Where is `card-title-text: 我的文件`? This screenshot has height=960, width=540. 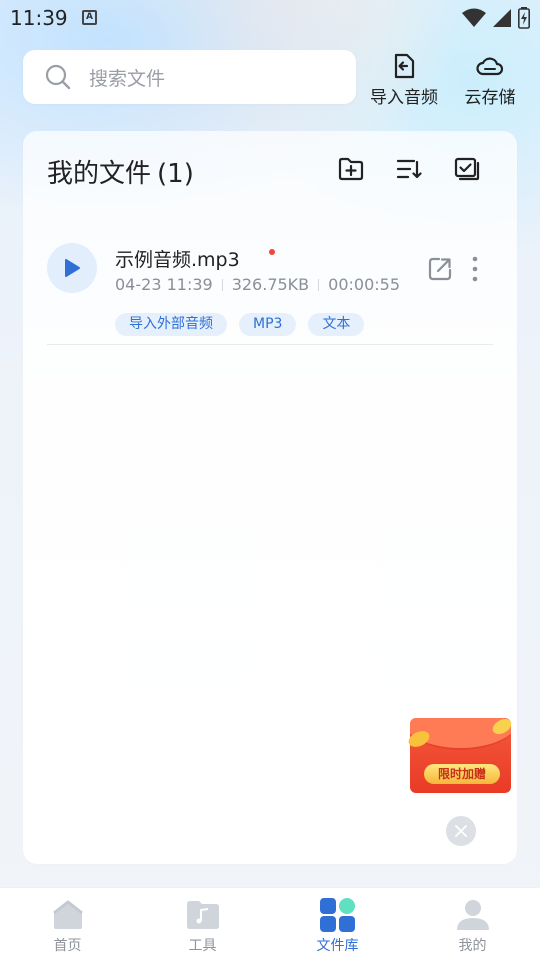
card-title-text: 我的文件 is located at coordinates (99, 174).